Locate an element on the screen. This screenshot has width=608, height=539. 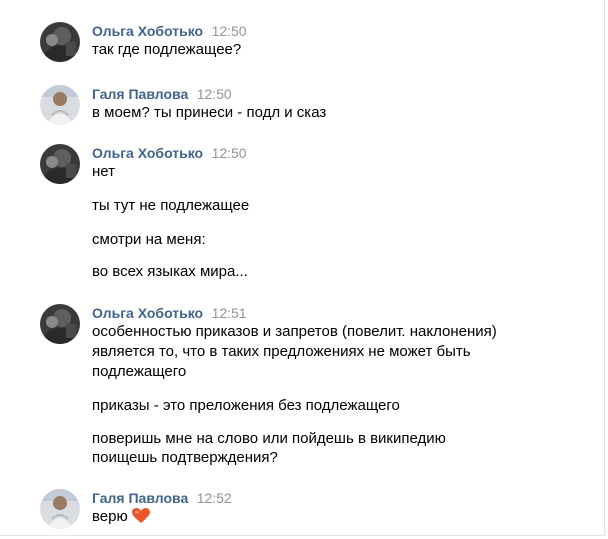
message-text-content: верю is located at coordinates (110, 516).